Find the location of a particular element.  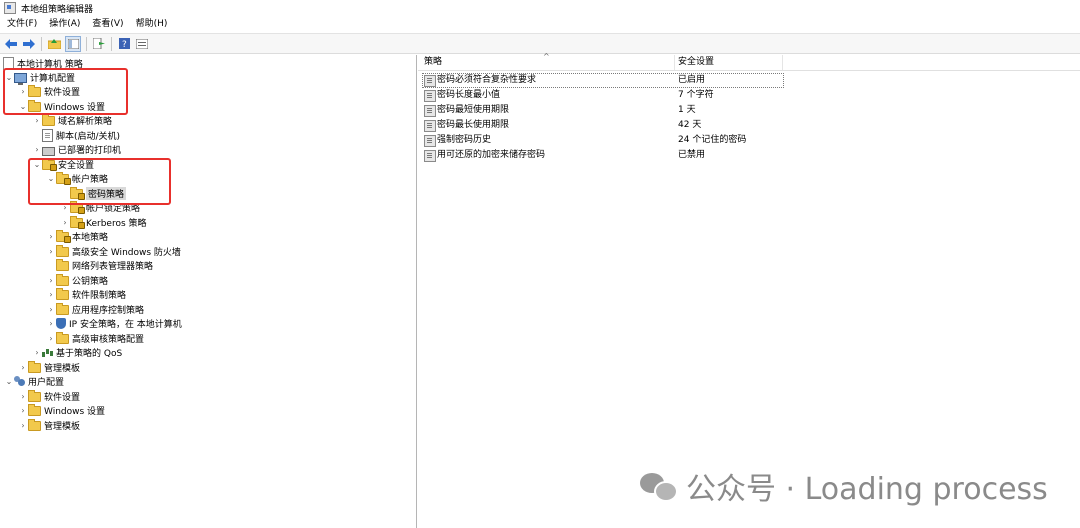

tree-node-user-admin-templates: › 管理模板 is located at coordinates (49, 425).